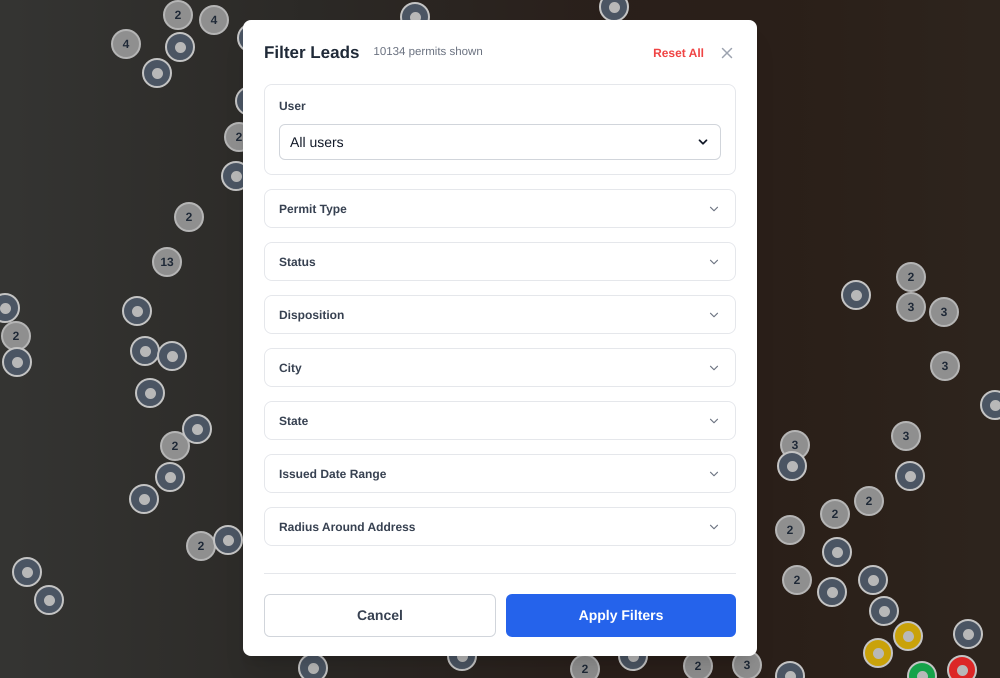 Image resolution: width=1000 pixels, height=678 pixels. I want to click on filter-section-header: Issued Date Range, so click(500, 473).